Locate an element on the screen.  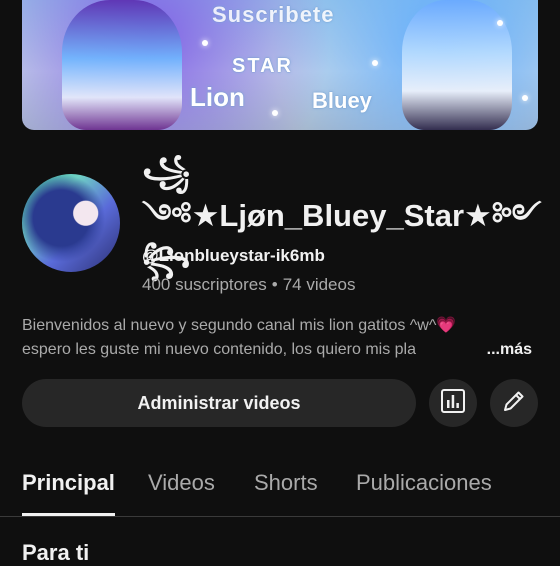
bar-chart-icon is located at coordinates (453, 403).